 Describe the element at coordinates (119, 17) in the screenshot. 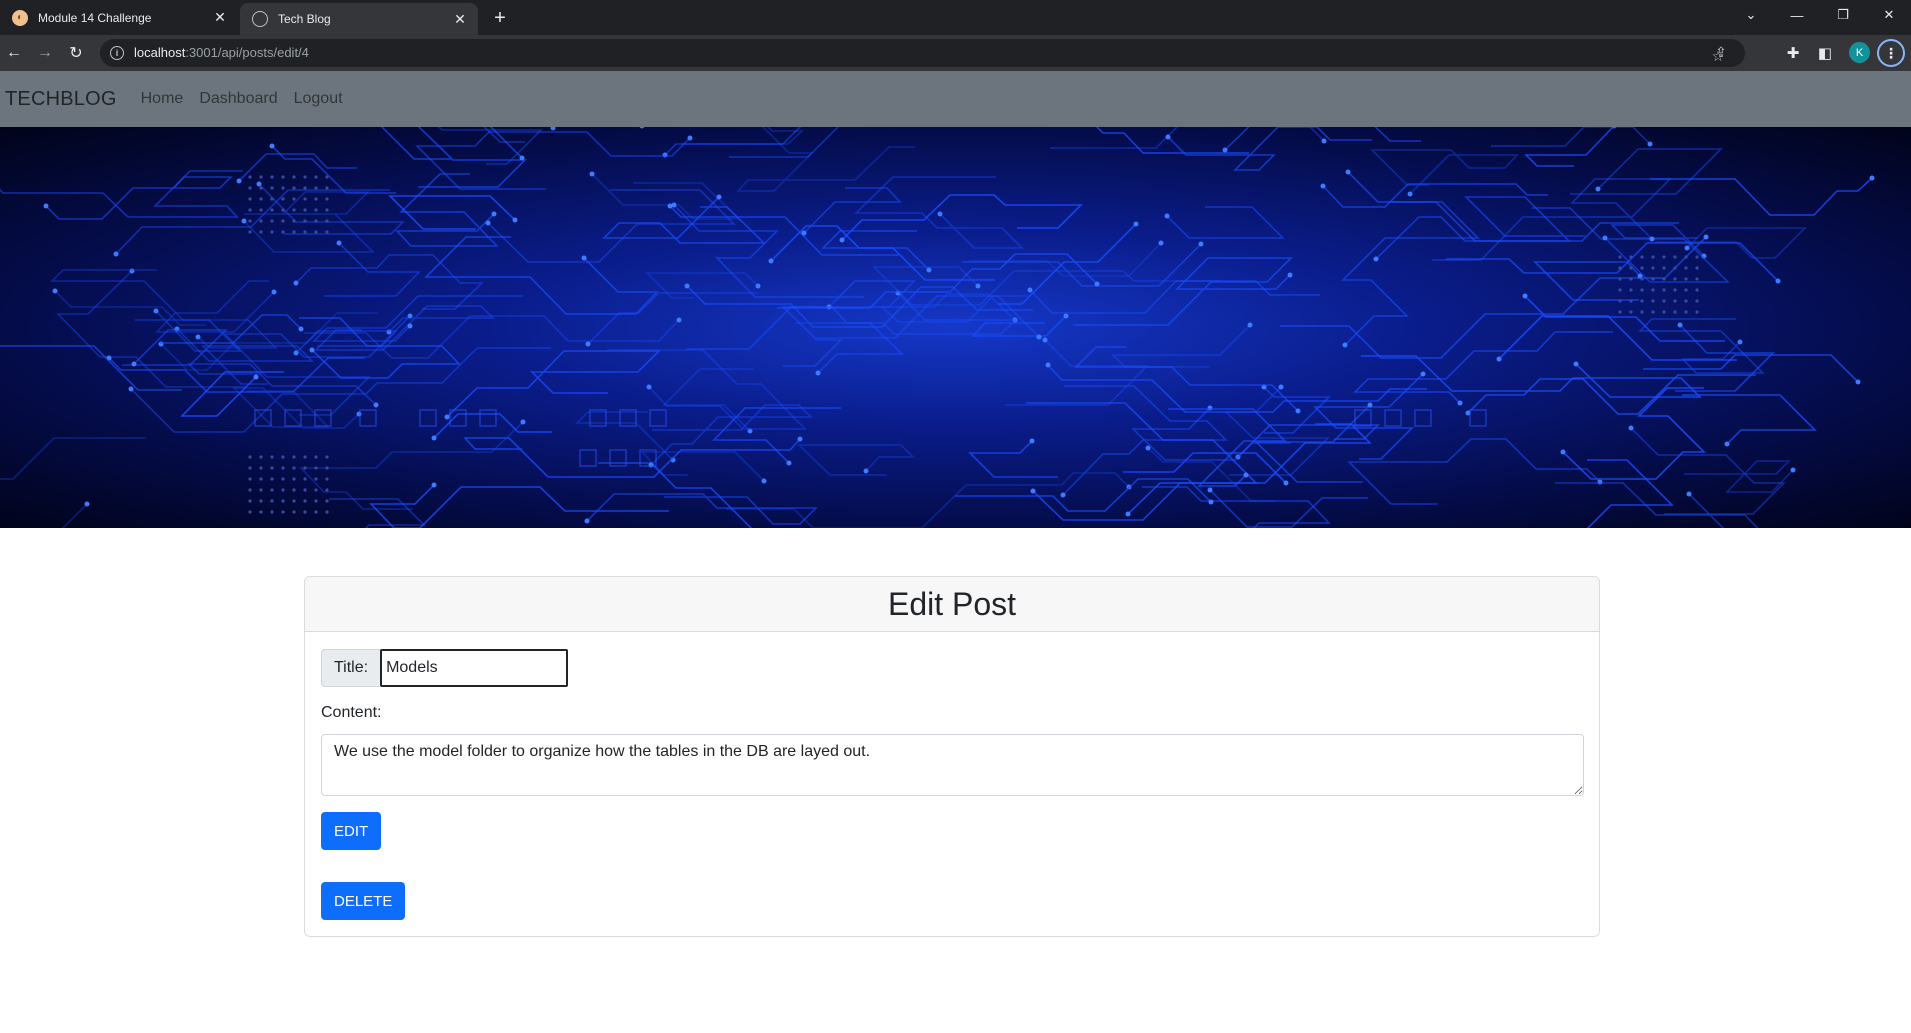

I see `browser-tab: ◐ Module 14 Challenge ✕` at that location.